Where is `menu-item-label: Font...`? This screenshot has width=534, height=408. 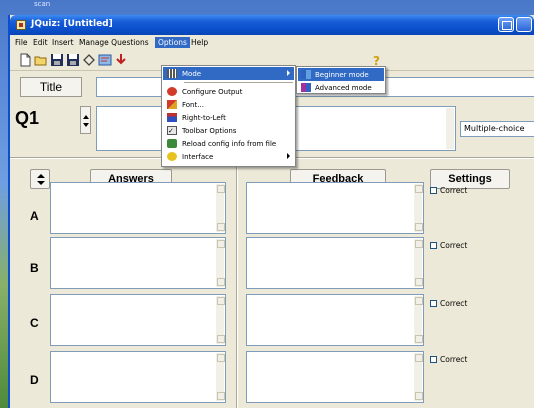
menu-item-label: Font... is located at coordinates (193, 104).